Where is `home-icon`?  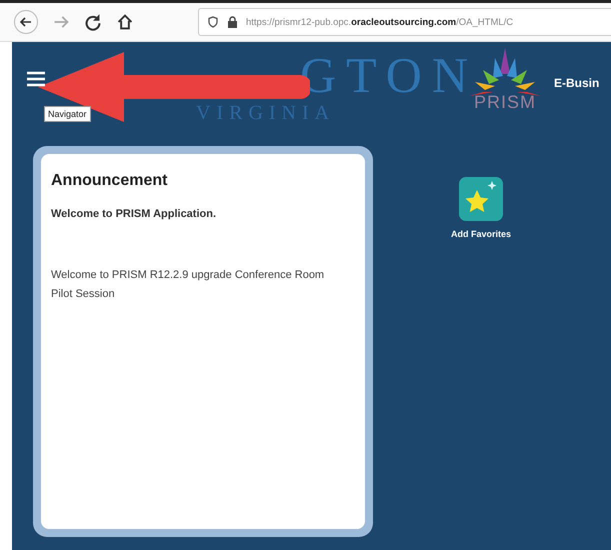
home-icon is located at coordinates (125, 22).